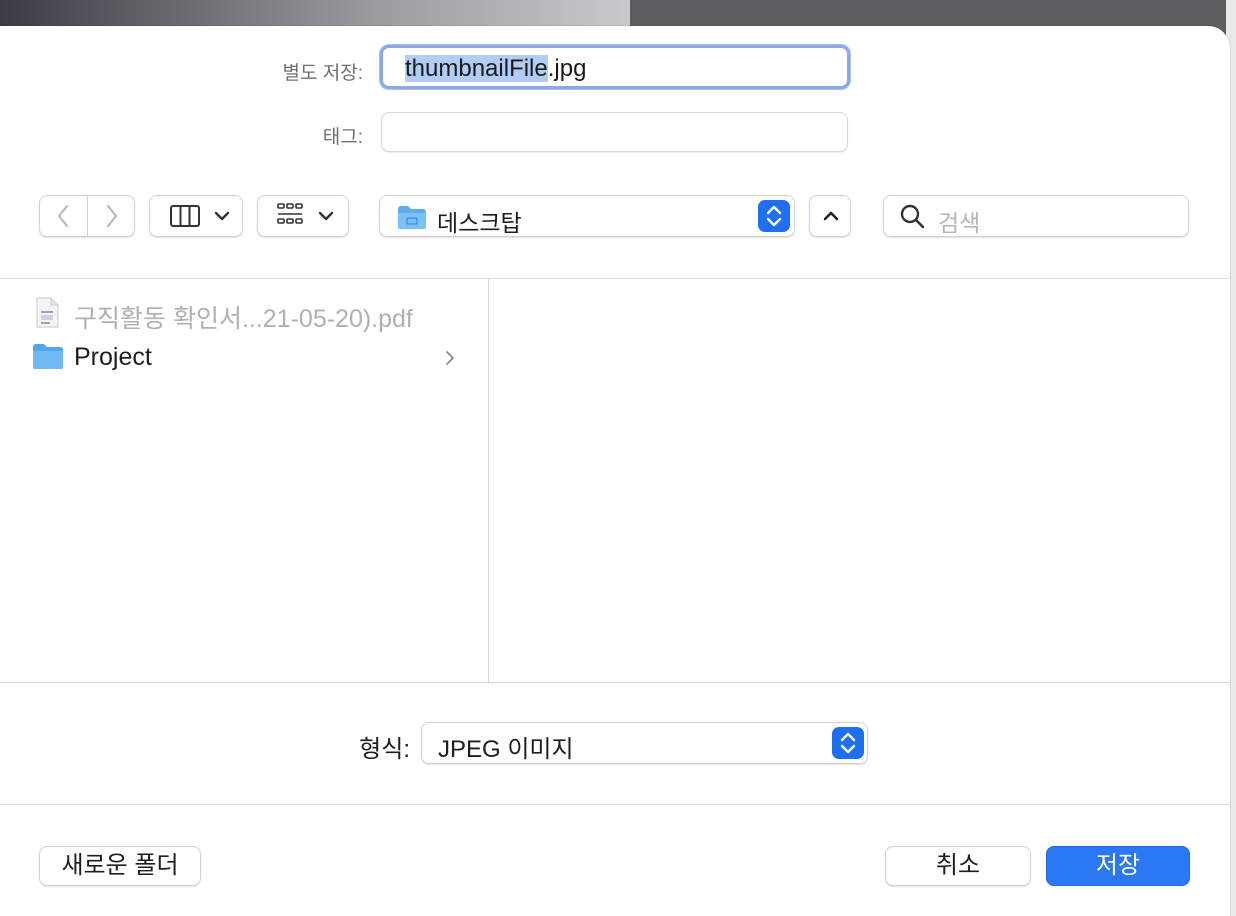 The image size is (1236, 916). I want to click on filename-extension: .jpg, so click(567, 68).